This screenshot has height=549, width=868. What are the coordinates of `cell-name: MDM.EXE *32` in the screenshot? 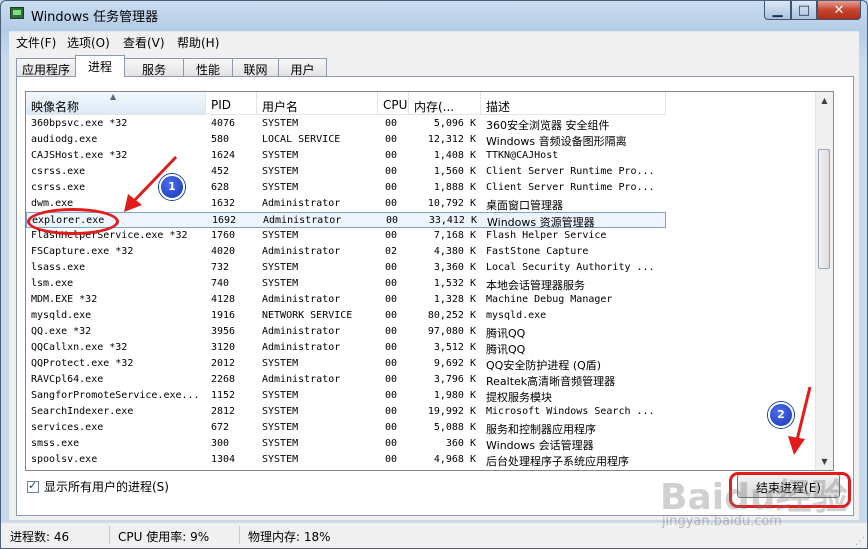 It's located at (64, 299).